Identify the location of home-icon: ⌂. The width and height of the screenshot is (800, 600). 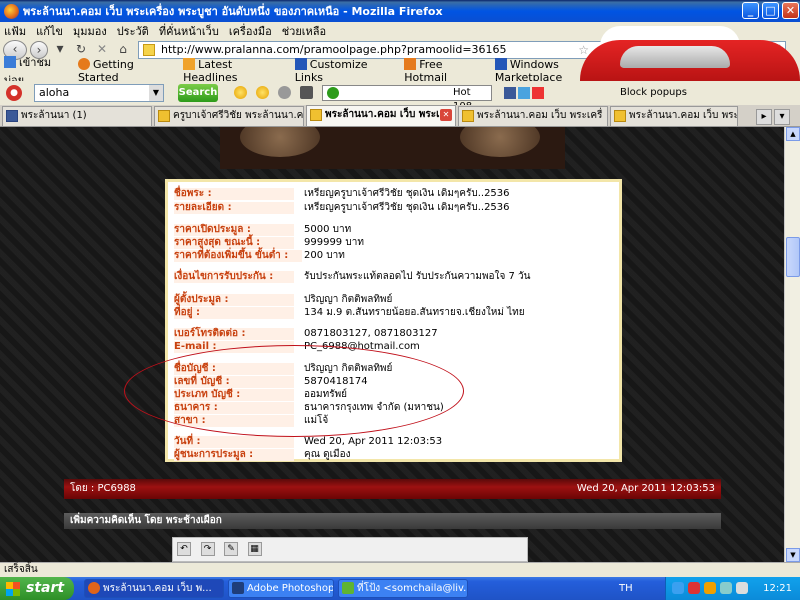
(123, 50).